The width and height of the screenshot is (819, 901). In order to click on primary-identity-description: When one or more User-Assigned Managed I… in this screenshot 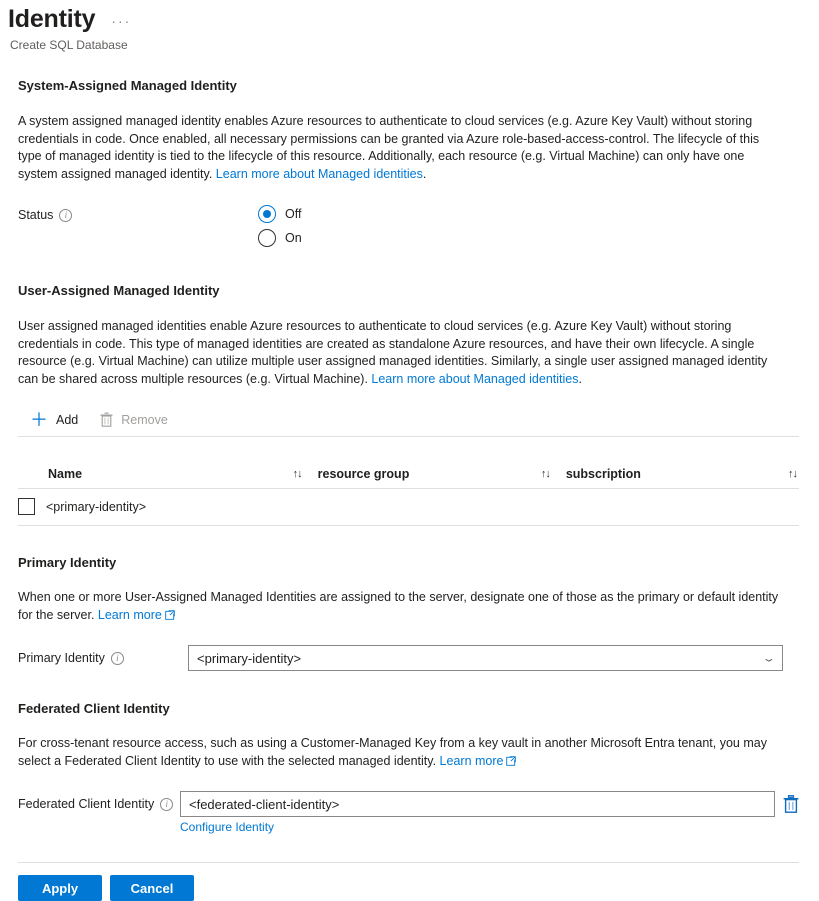, I will do `click(400, 607)`.